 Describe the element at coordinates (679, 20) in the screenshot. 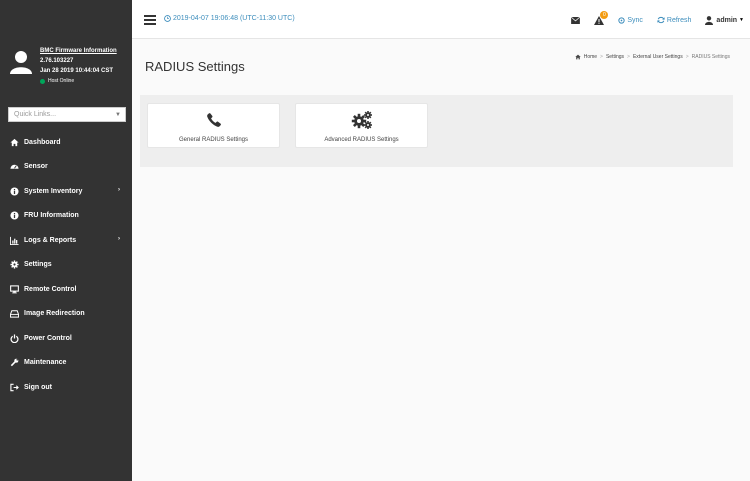

I see `refresh-label: Refresh` at that location.